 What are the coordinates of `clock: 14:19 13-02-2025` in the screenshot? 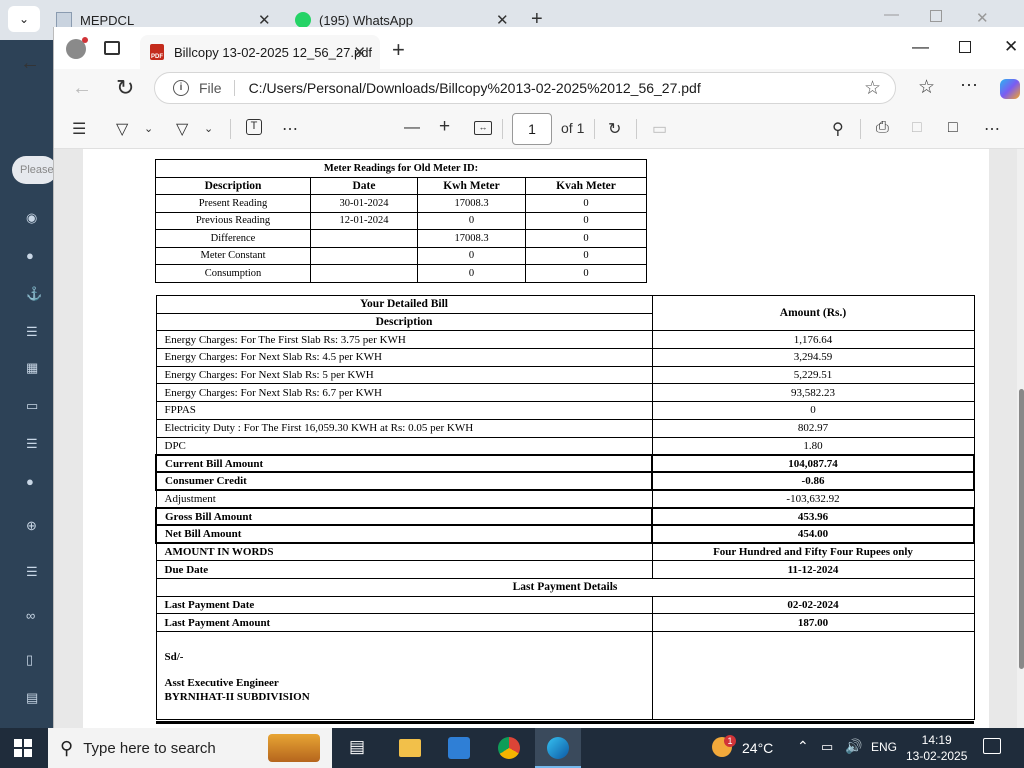 It's located at (936, 748).